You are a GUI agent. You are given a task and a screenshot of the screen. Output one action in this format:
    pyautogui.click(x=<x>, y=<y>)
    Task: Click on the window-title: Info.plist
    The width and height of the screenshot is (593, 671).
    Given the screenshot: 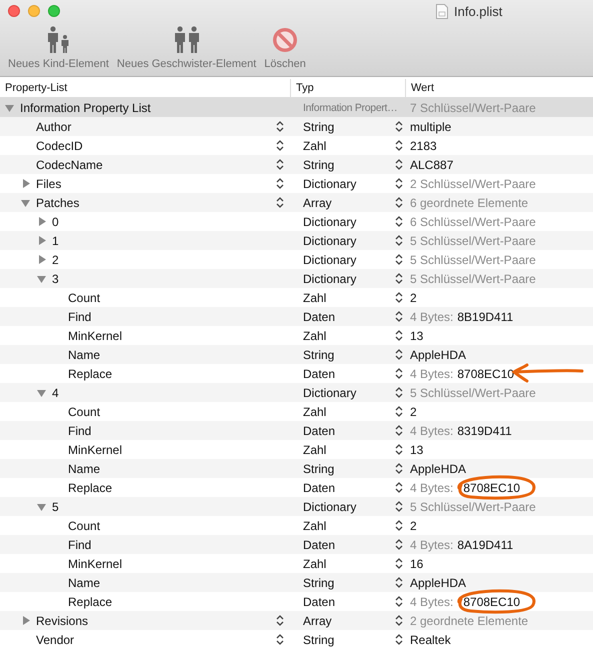 What is the action you would take?
    pyautogui.click(x=478, y=11)
    